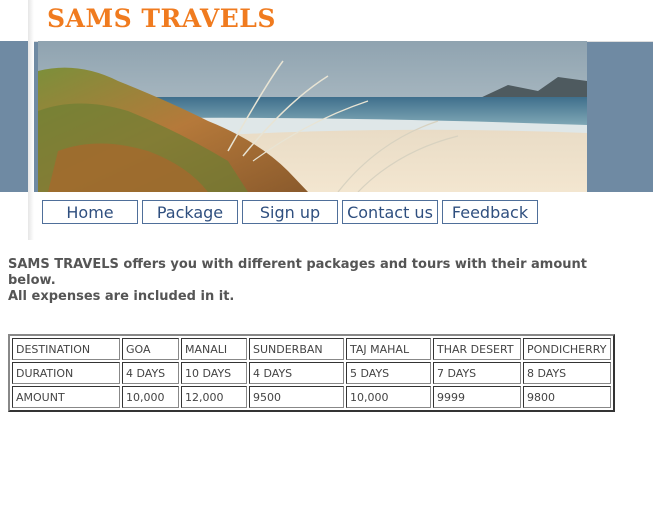 Image resolution: width=653 pixels, height=505 pixels. What do you see at coordinates (290, 212) in the screenshot?
I see `nav-sign-up: Sign up` at bounding box center [290, 212].